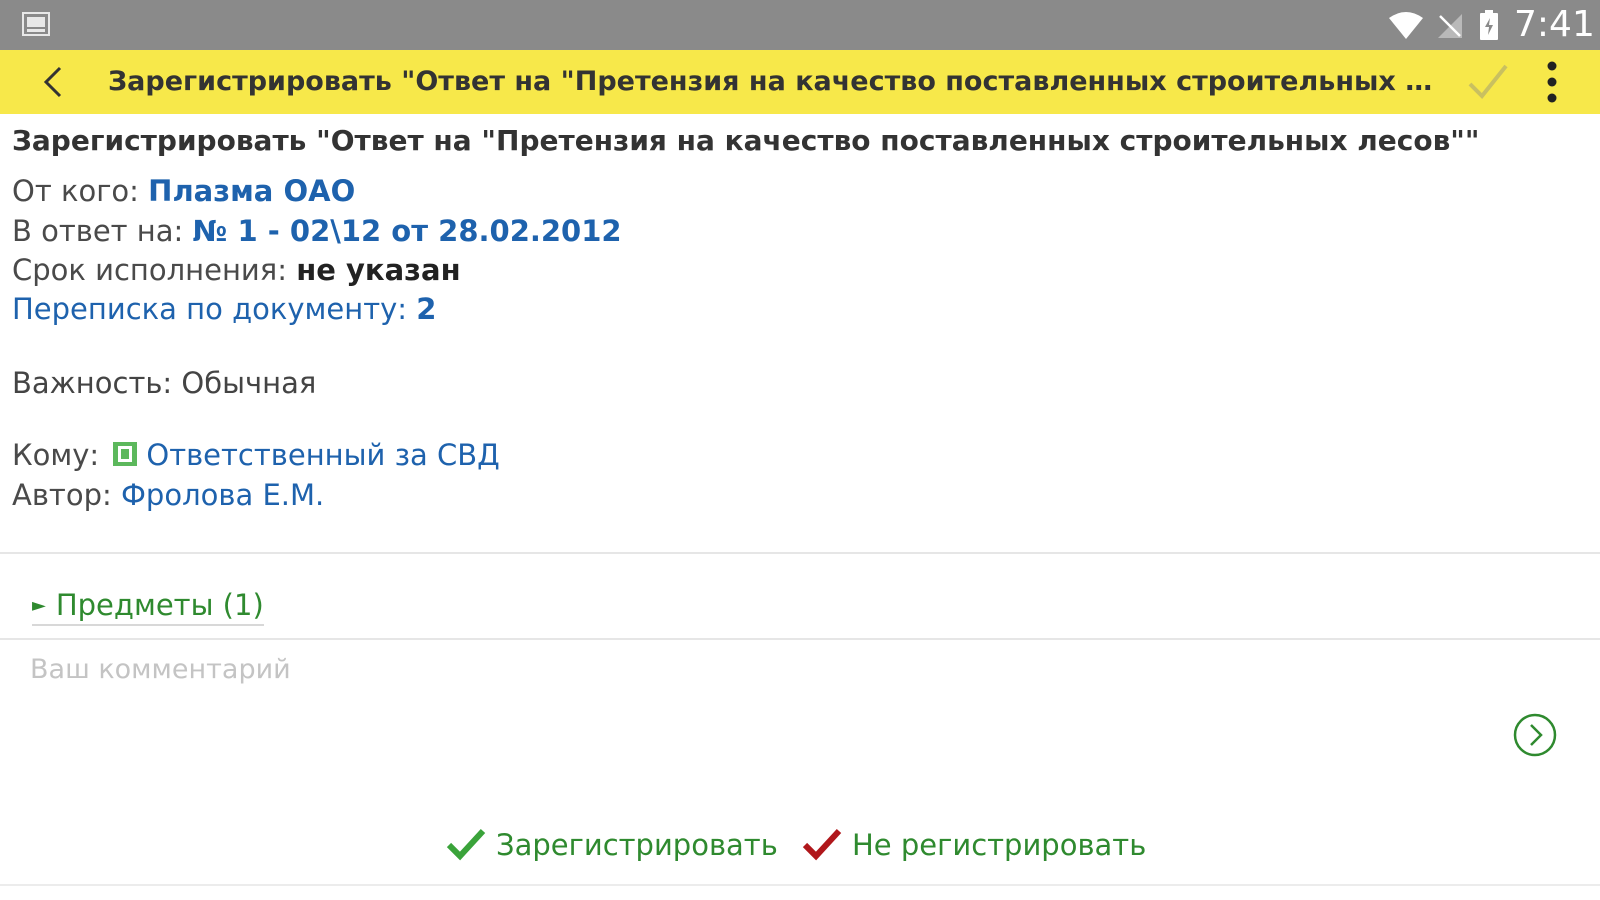 The height and width of the screenshot is (900, 1600). Describe the element at coordinates (39, 605) in the screenshot. I see `expand-arrow-icon: ►` at that location.